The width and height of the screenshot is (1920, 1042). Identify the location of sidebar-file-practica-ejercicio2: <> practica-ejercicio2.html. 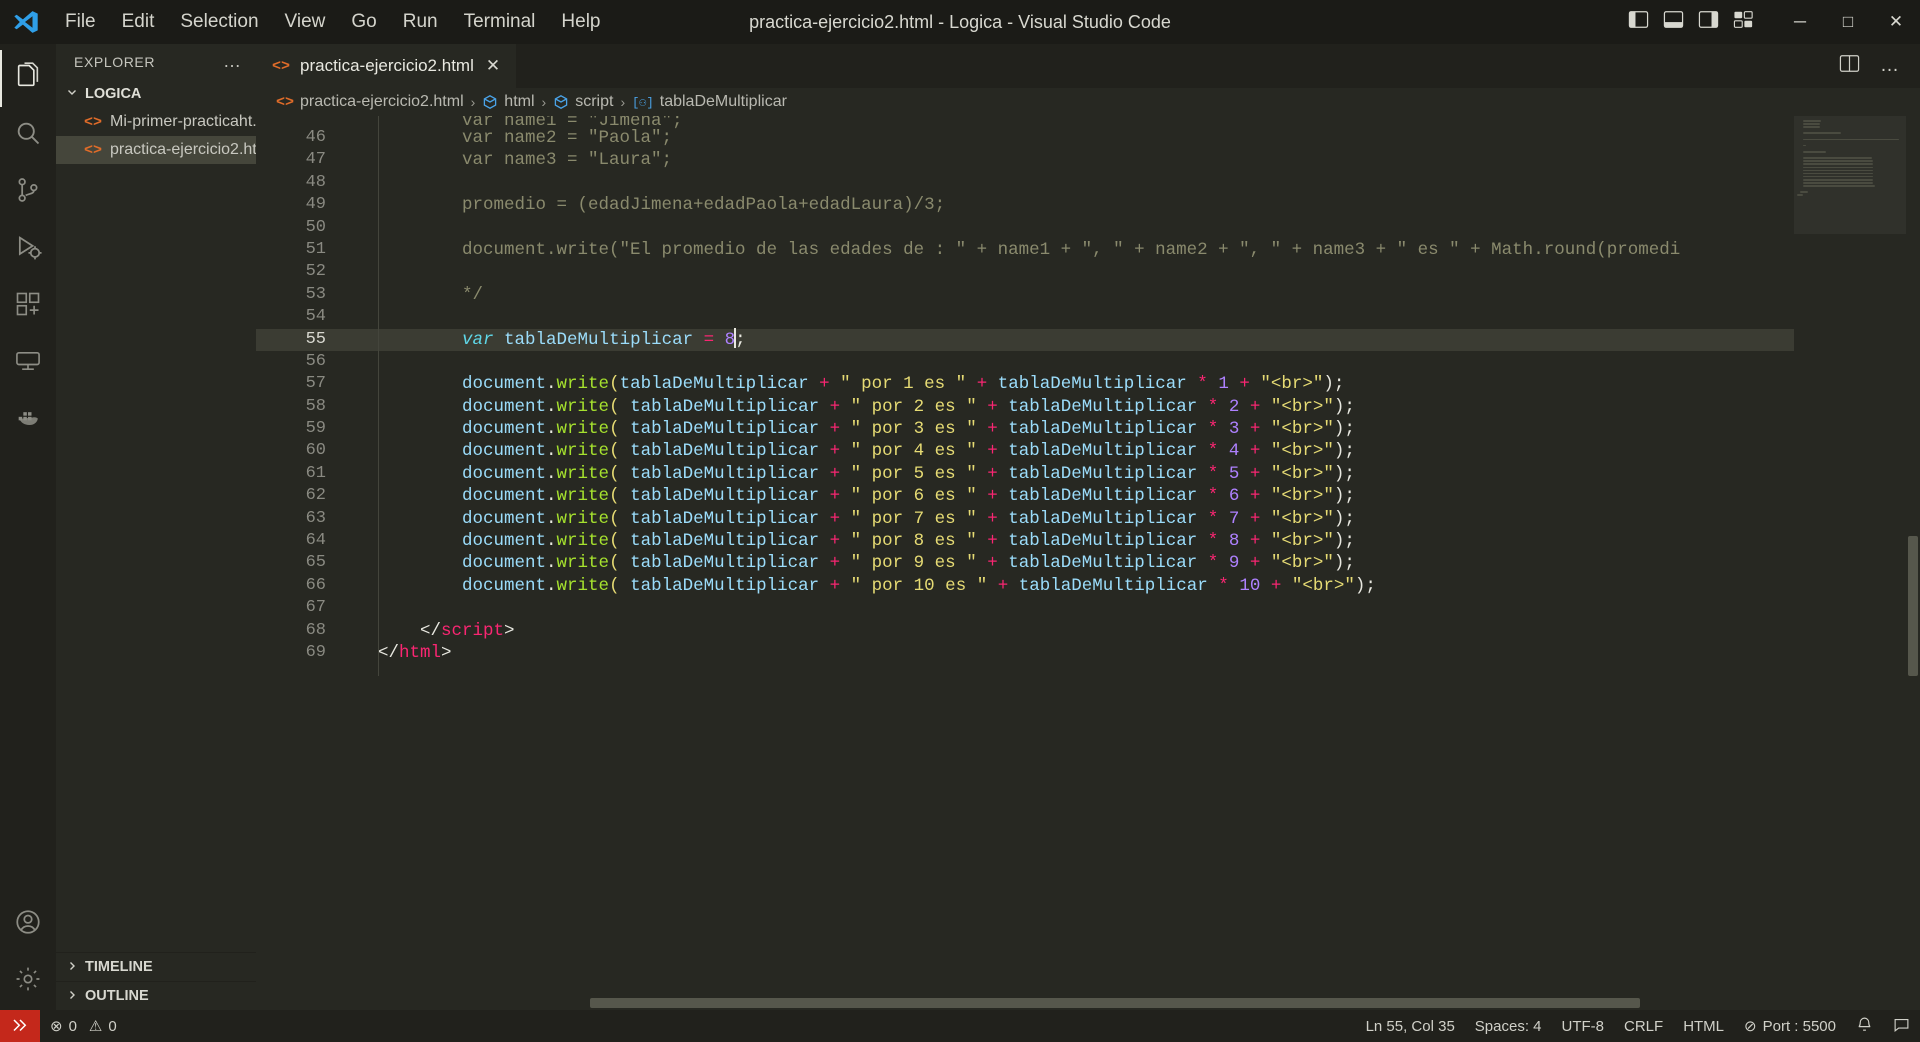
(165, 150).